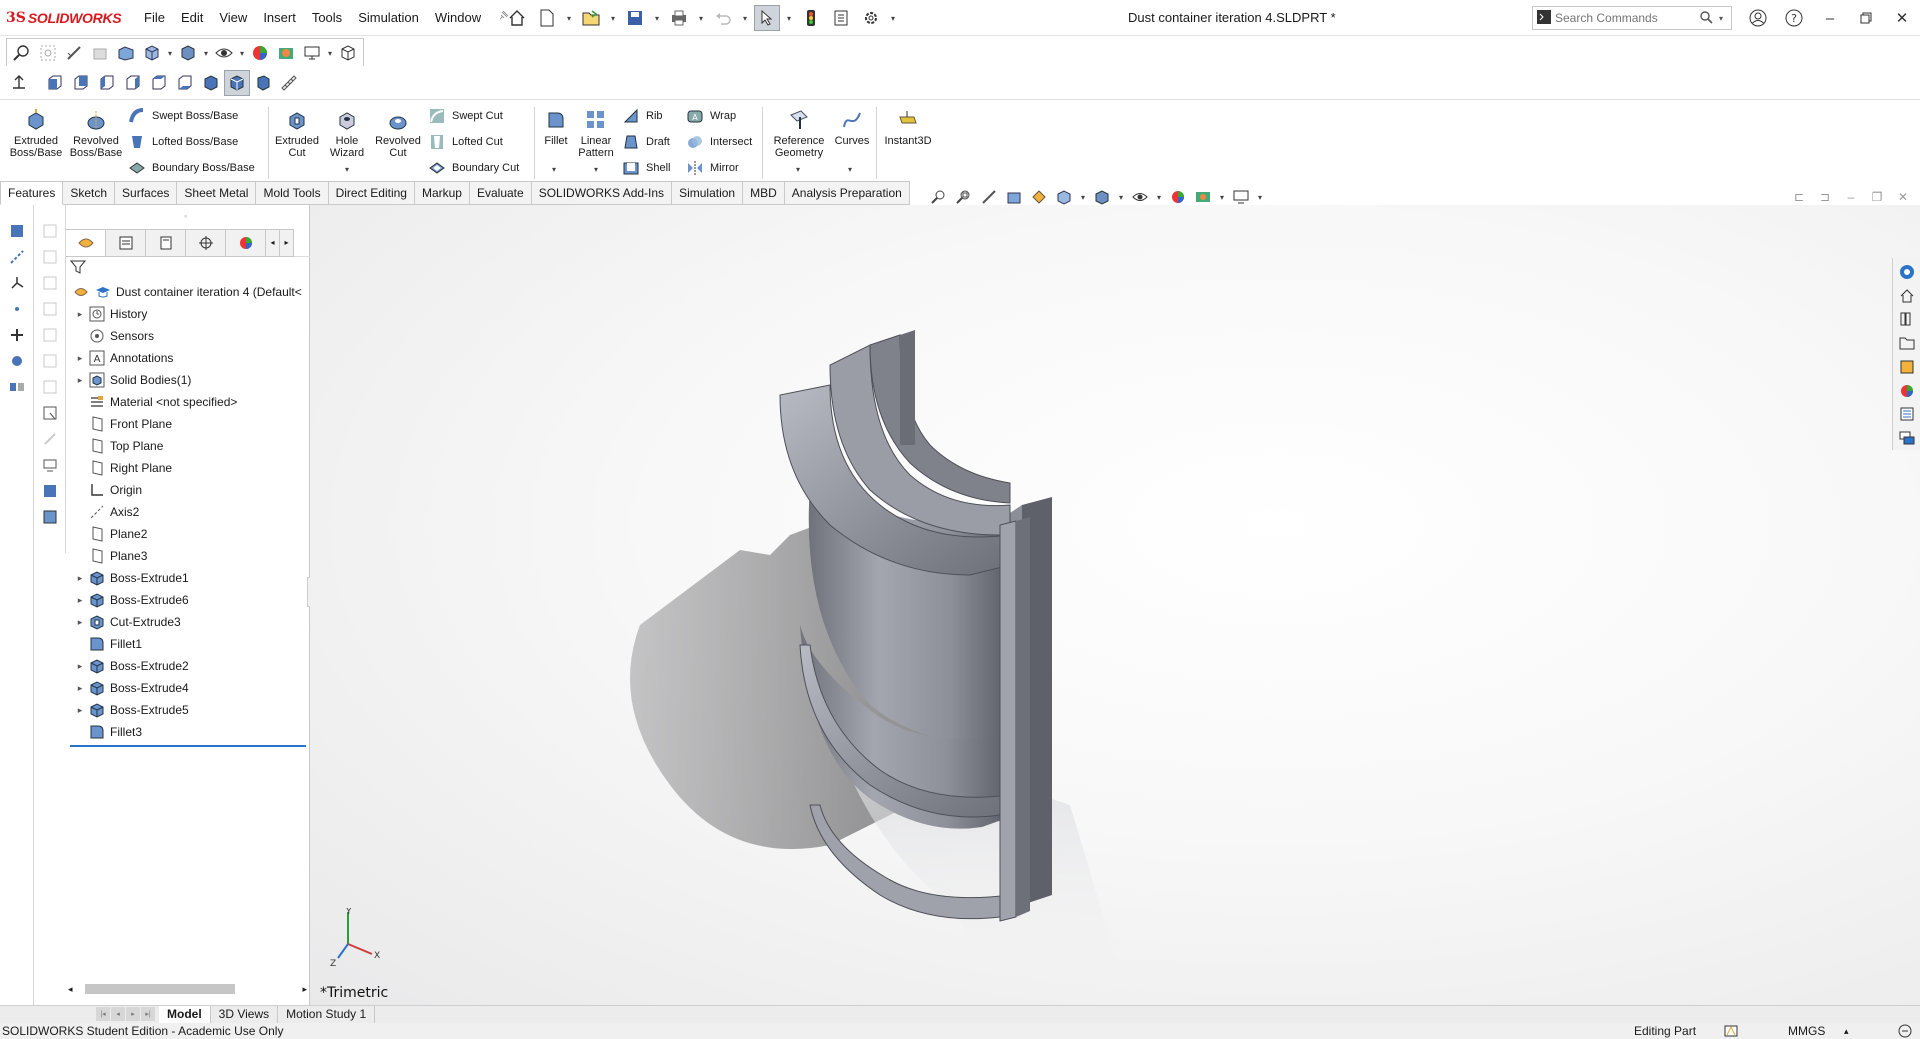 This screenshot has height=1039, width=1920. Describe the element at coordinates (17, 283) in the screenshot. I see `point-axis-icon` at that location.